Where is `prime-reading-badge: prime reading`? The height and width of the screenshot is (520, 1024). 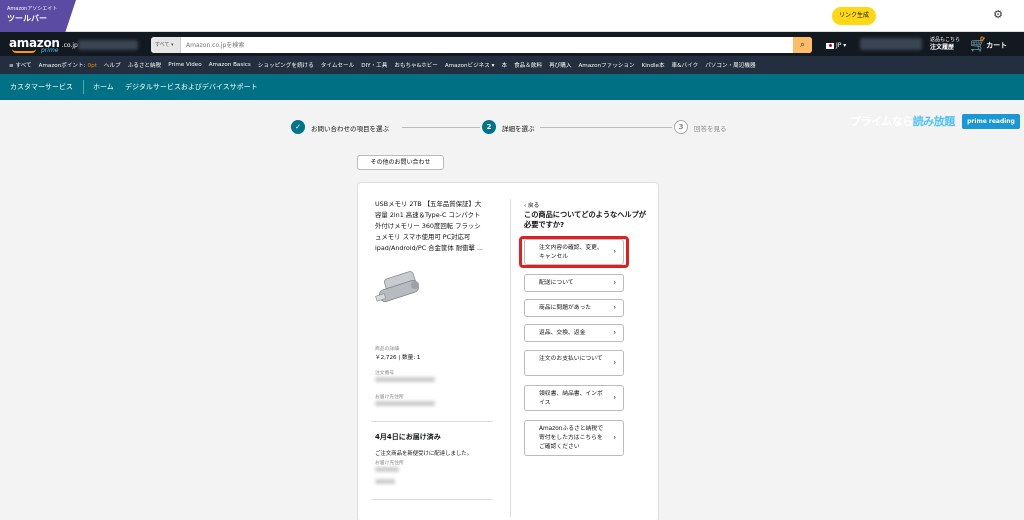
prime-reading-badge: prime reading is located at coordinates (991, 121).